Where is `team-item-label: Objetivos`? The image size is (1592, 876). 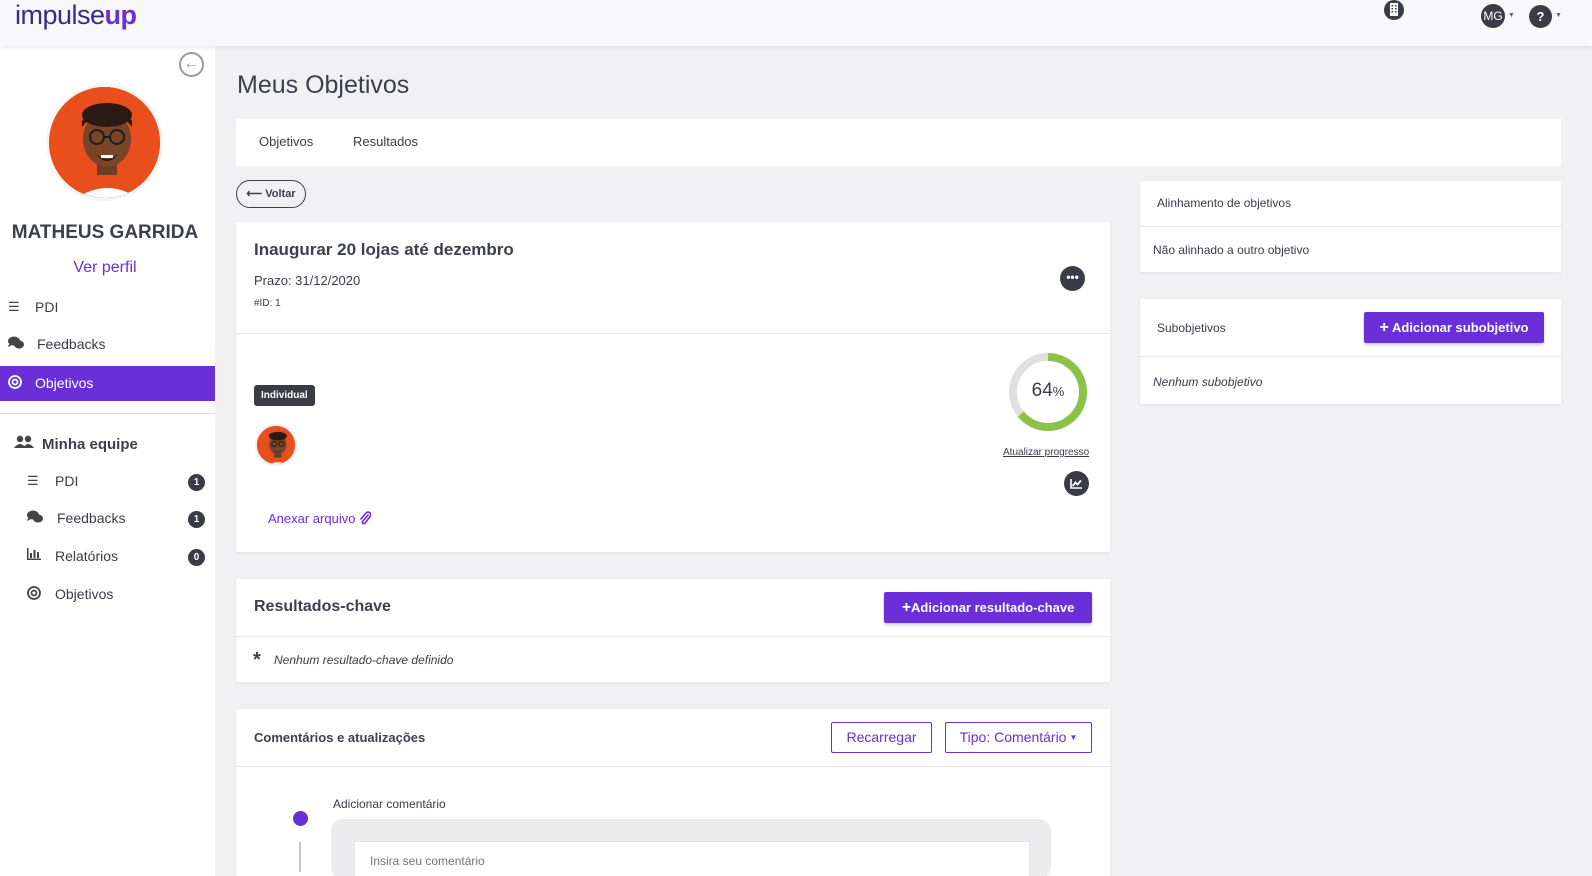 team-item-label: Objetivos is located at coordinates (84, 594).